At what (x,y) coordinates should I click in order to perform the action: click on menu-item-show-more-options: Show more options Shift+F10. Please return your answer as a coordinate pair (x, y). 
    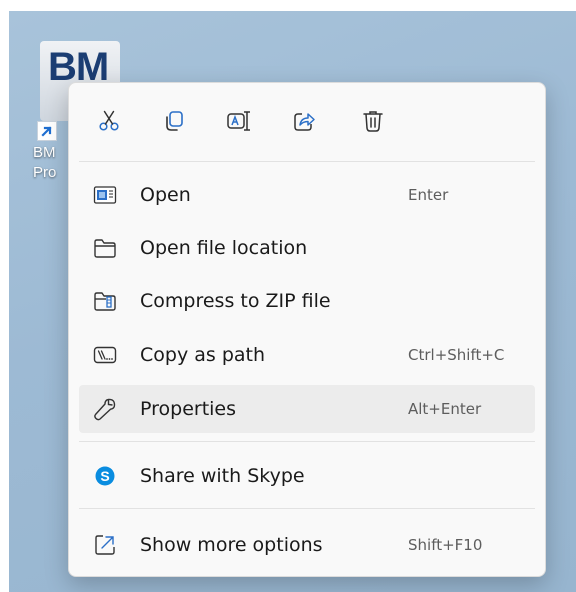
    Looking at the image, I should click on (307, 545).